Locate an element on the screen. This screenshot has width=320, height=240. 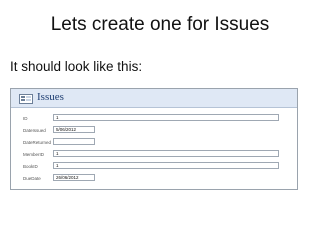
form-icon is located at coordinates (26, 99).